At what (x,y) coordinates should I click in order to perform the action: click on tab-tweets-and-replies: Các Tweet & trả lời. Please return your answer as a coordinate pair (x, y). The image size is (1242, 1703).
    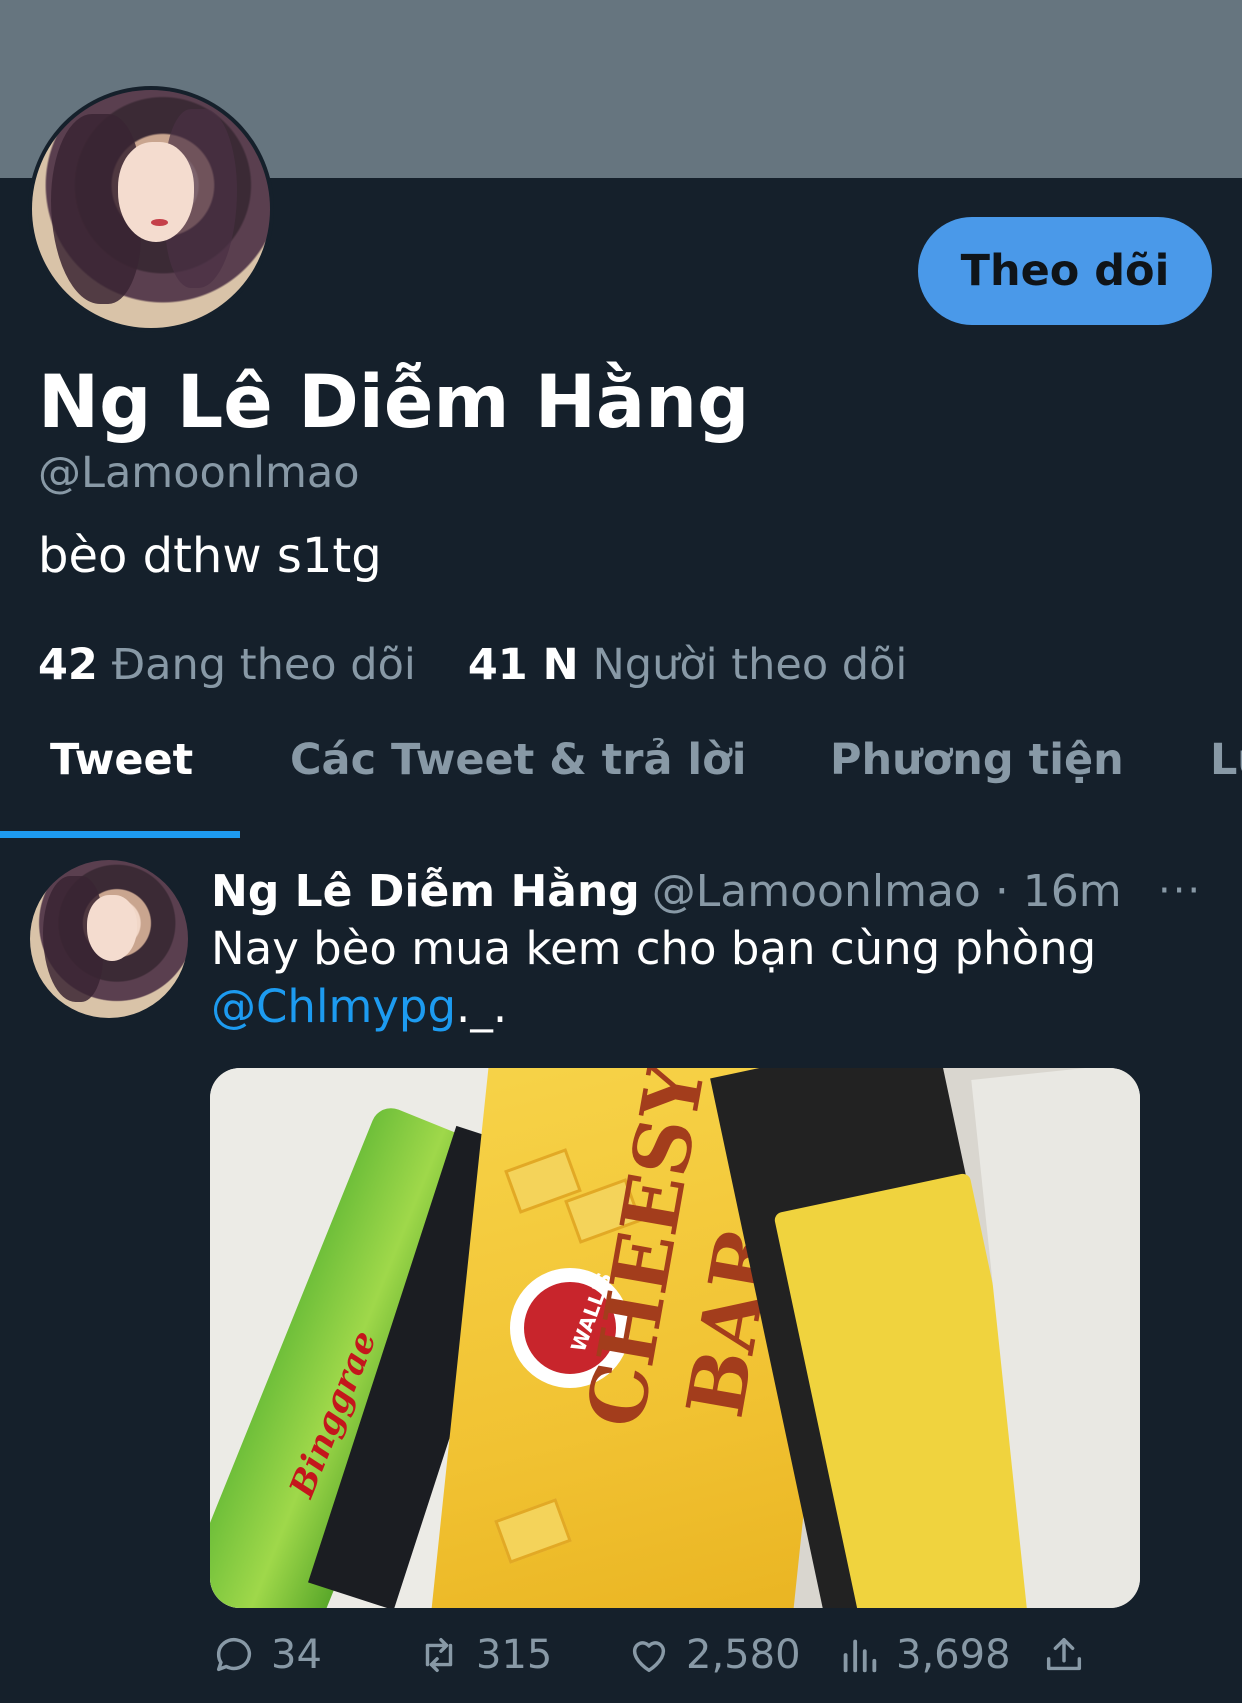
    Looking at the image, I should click on (518, 760).